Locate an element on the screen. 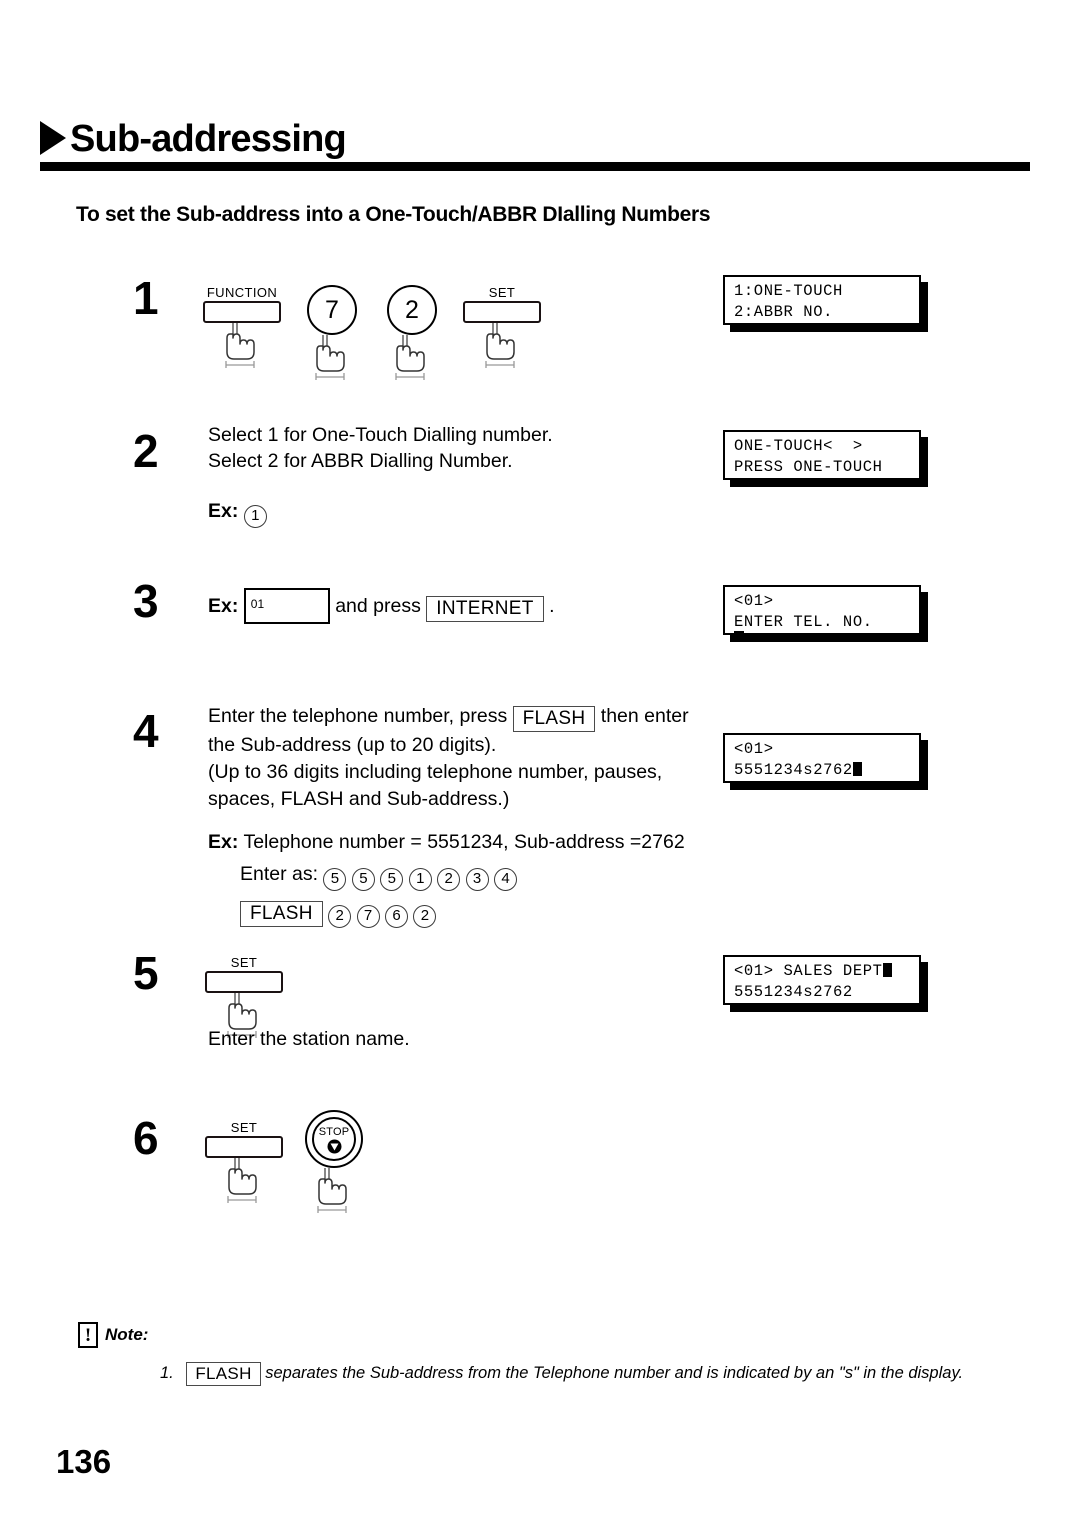 This screenshot has width=1080, height=1528. step-2-line-2: Select 2 for ABBR Dialling Number. is located at coordinates (360, 461).